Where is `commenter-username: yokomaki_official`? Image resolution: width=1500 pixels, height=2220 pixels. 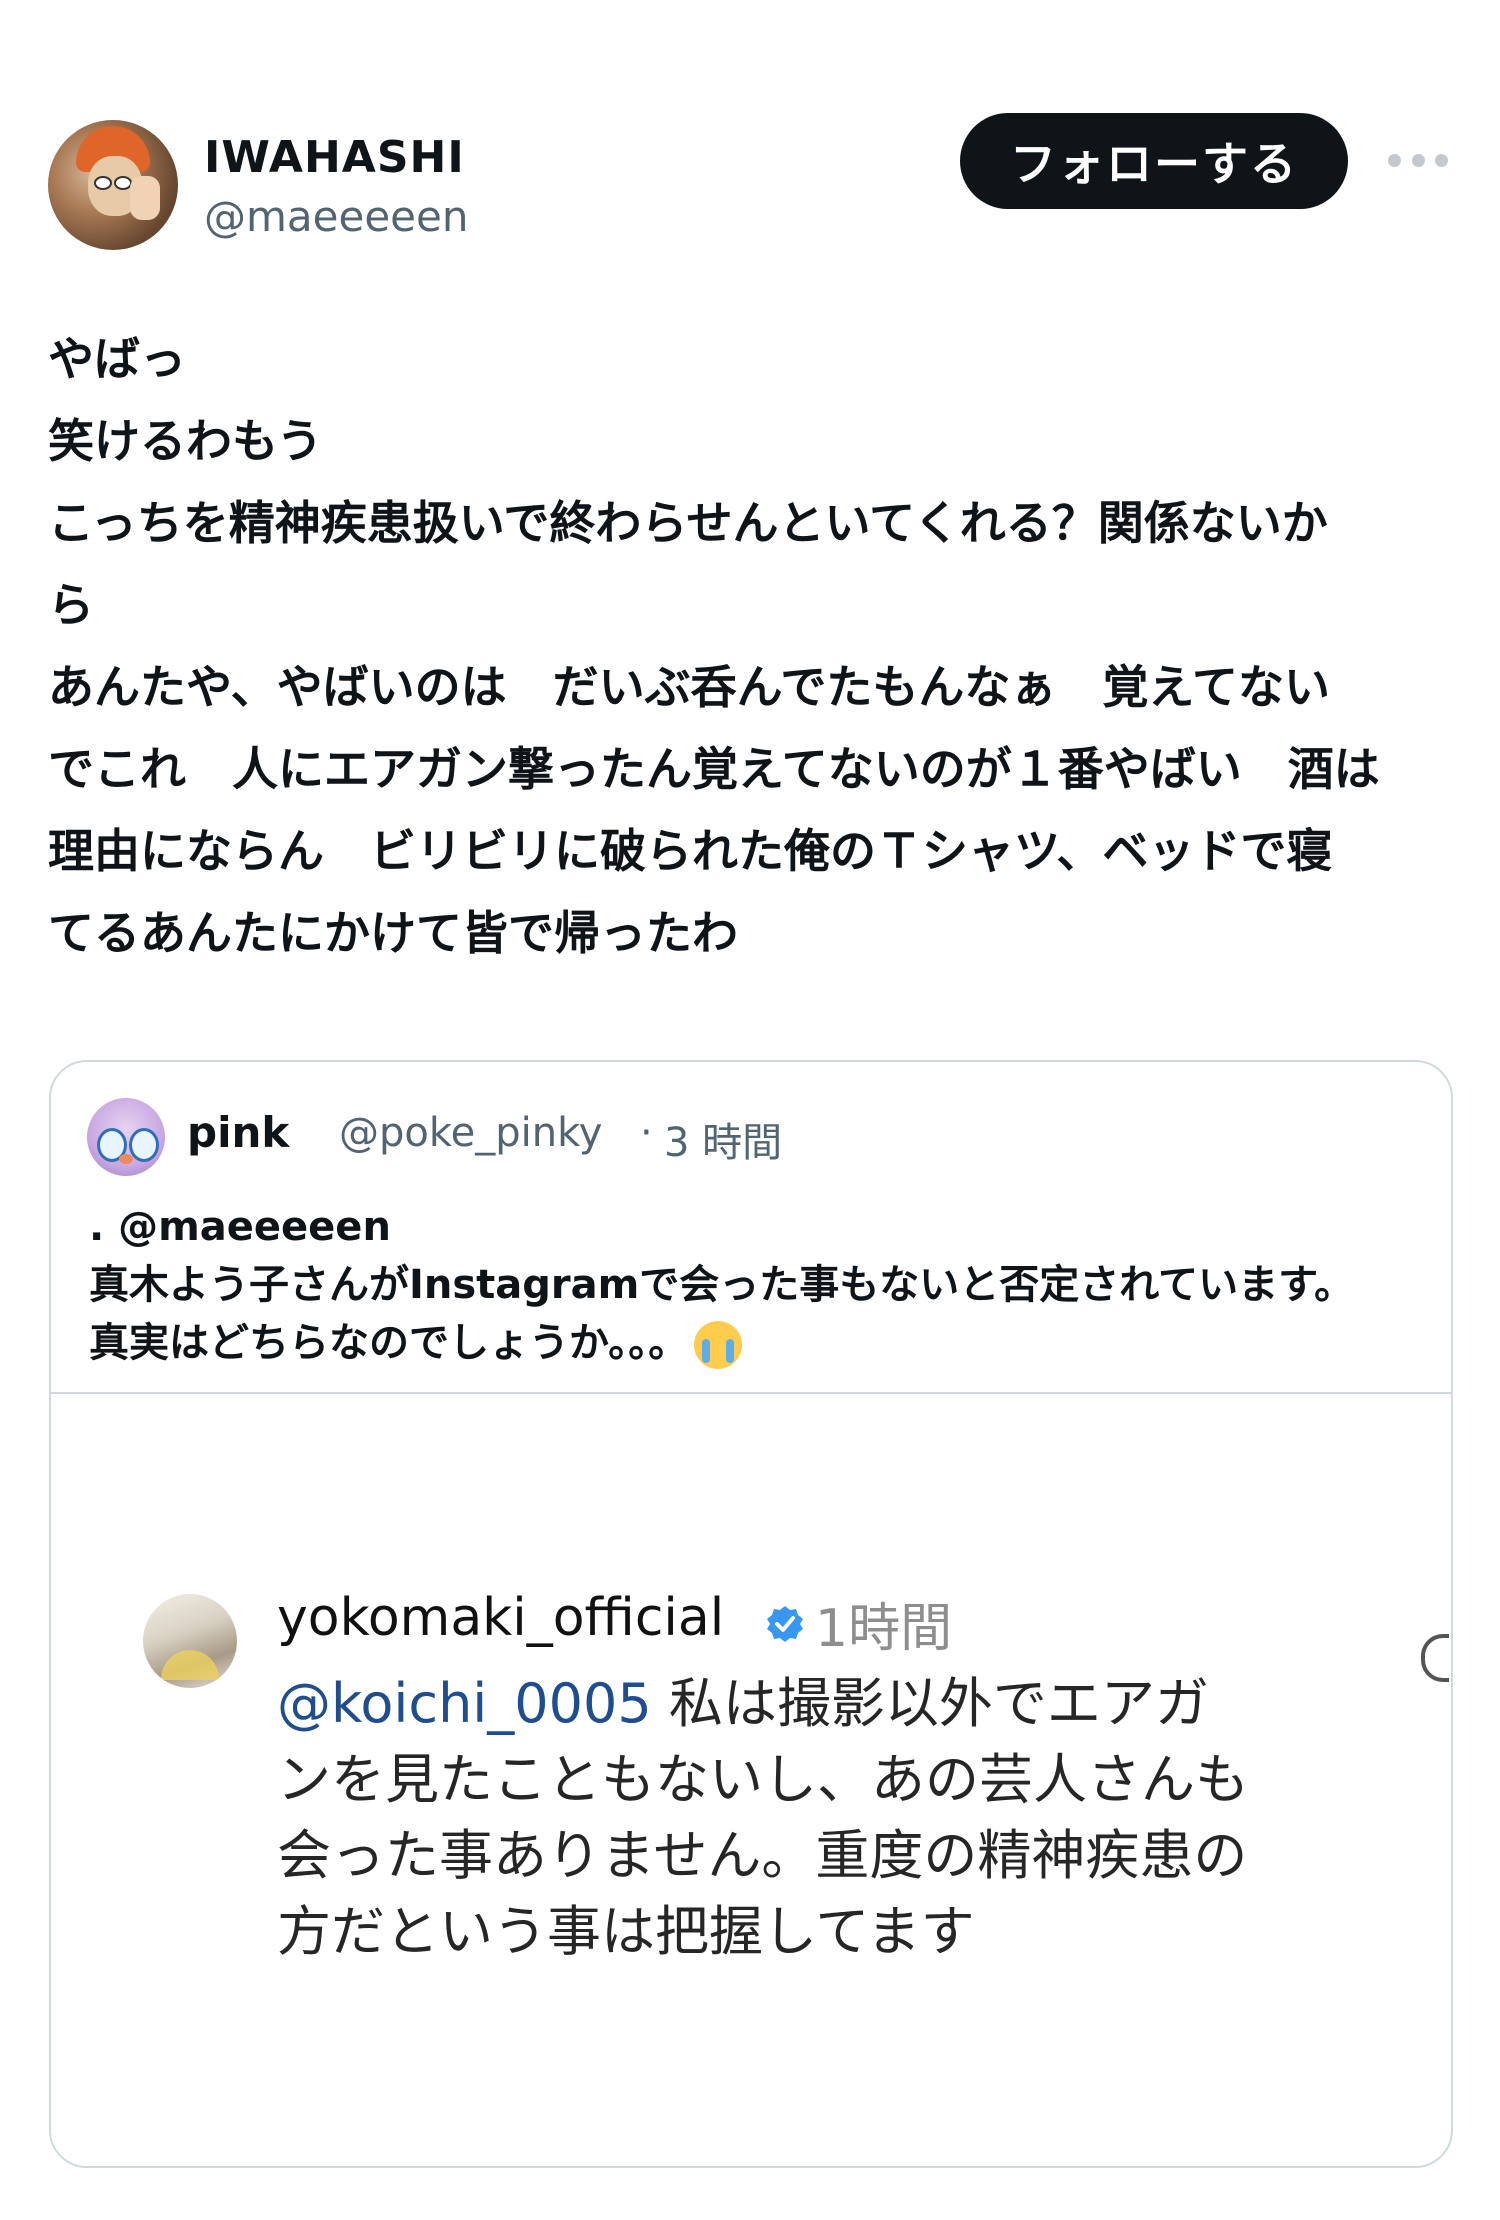
commenter-username: yokomaki_official is located at coordinates (501, 1618).